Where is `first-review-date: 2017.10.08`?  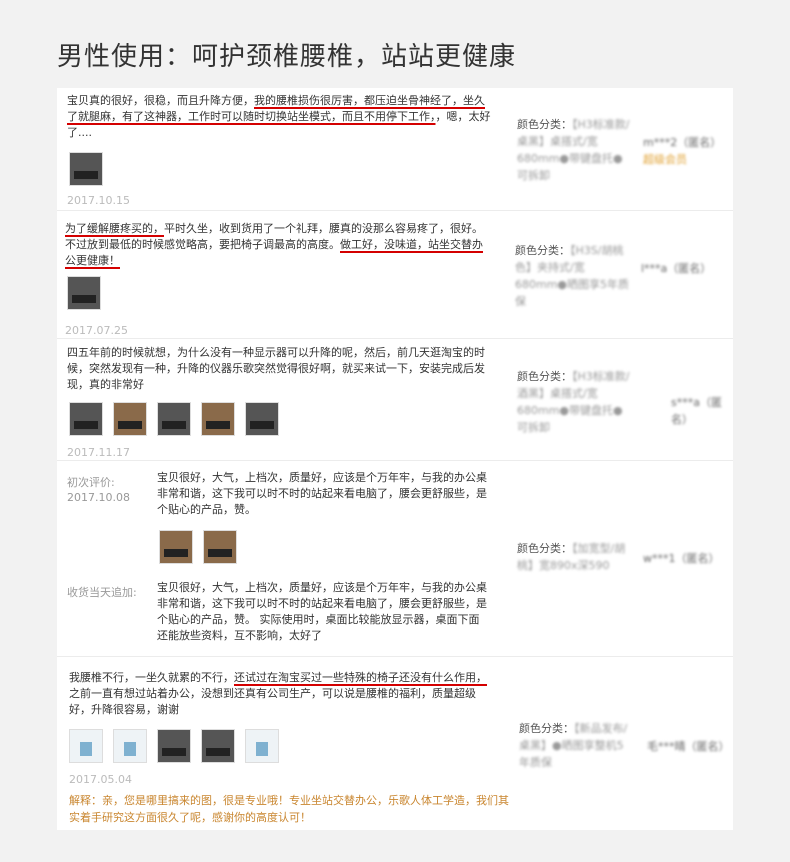
first-review-date: 2017.10.08 is located at coordinates (98, 497).